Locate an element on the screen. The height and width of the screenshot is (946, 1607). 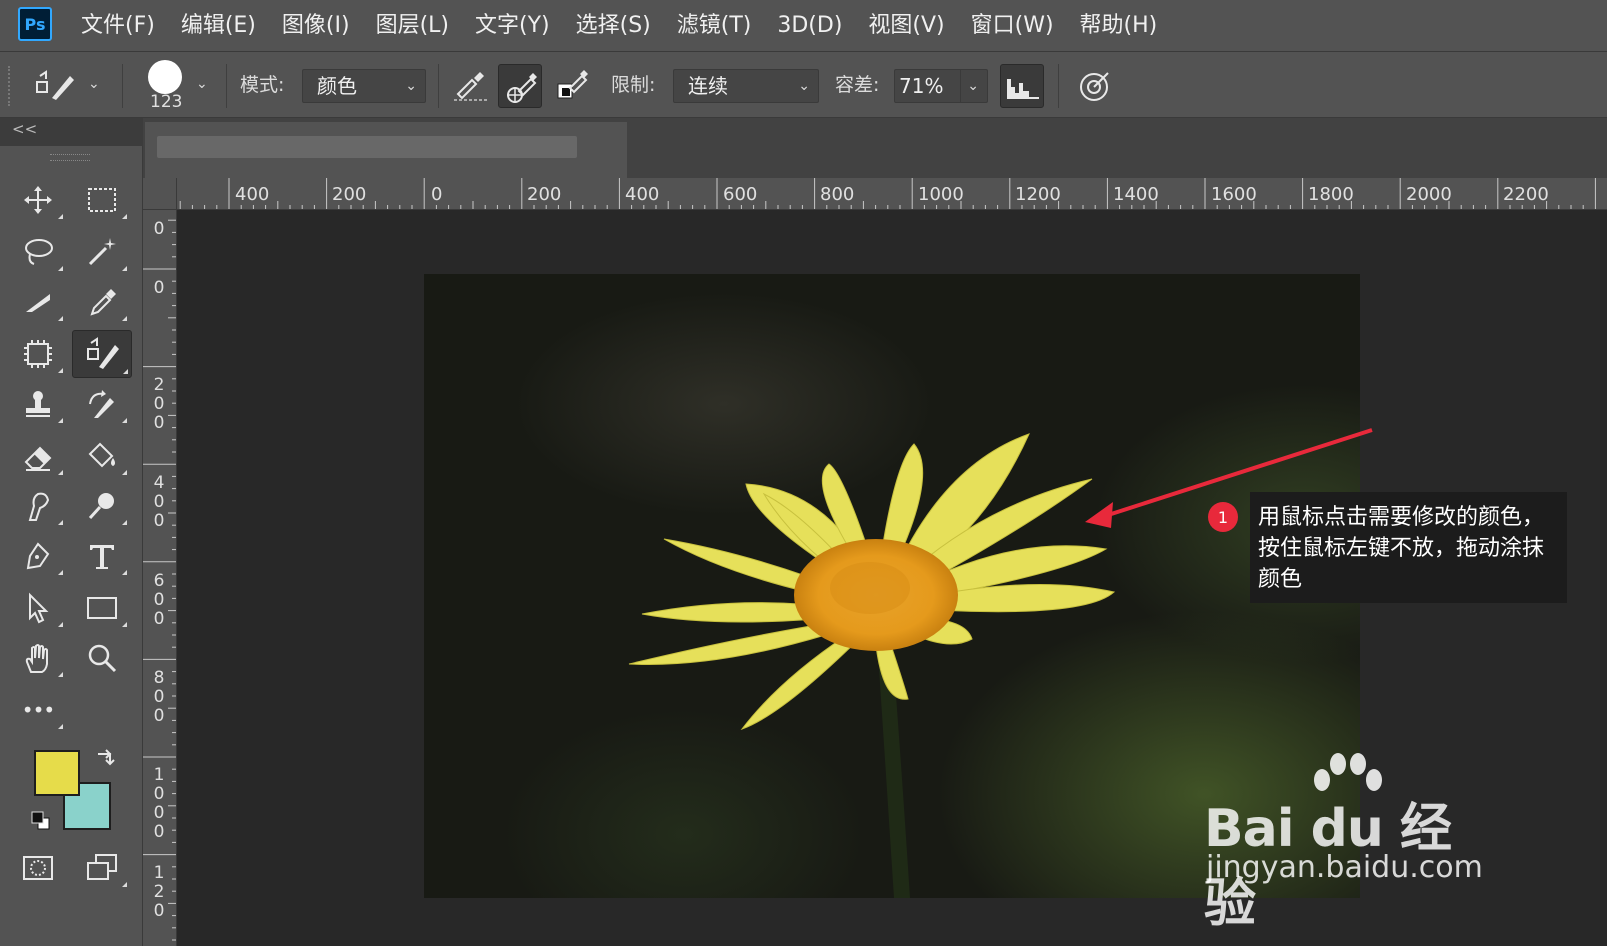
menu-edit: 编辑(E) is located at coordinates (218, 26).